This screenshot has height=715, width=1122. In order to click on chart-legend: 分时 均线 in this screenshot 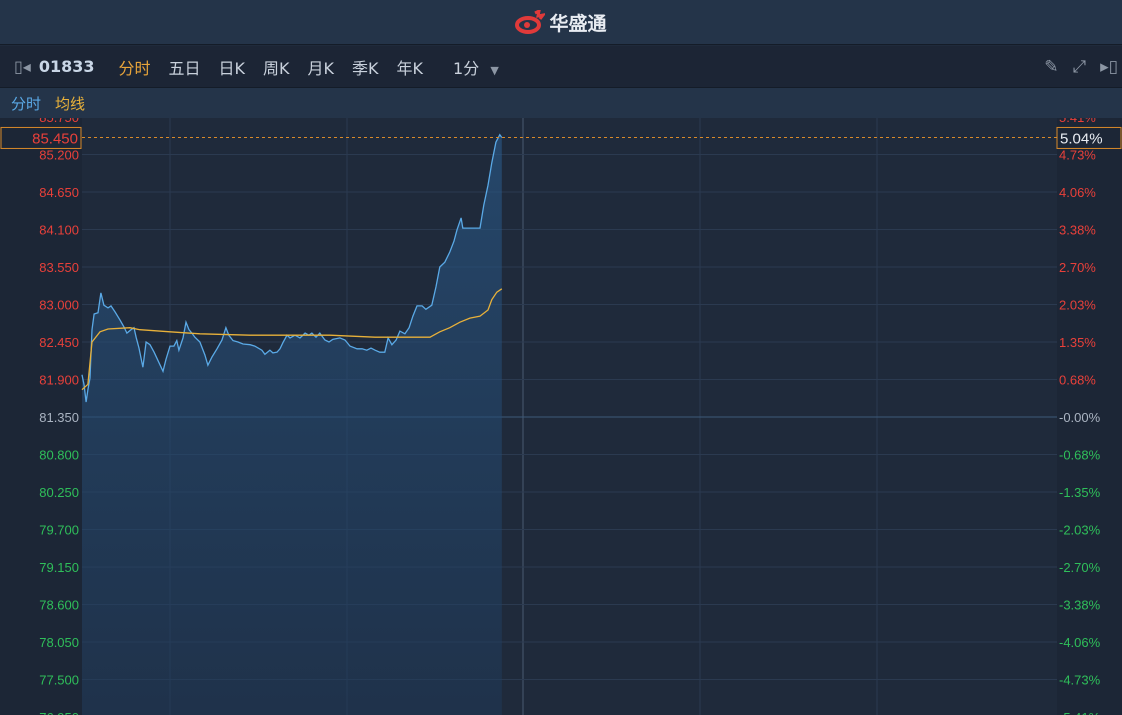, I will do `click(561, 103)`.